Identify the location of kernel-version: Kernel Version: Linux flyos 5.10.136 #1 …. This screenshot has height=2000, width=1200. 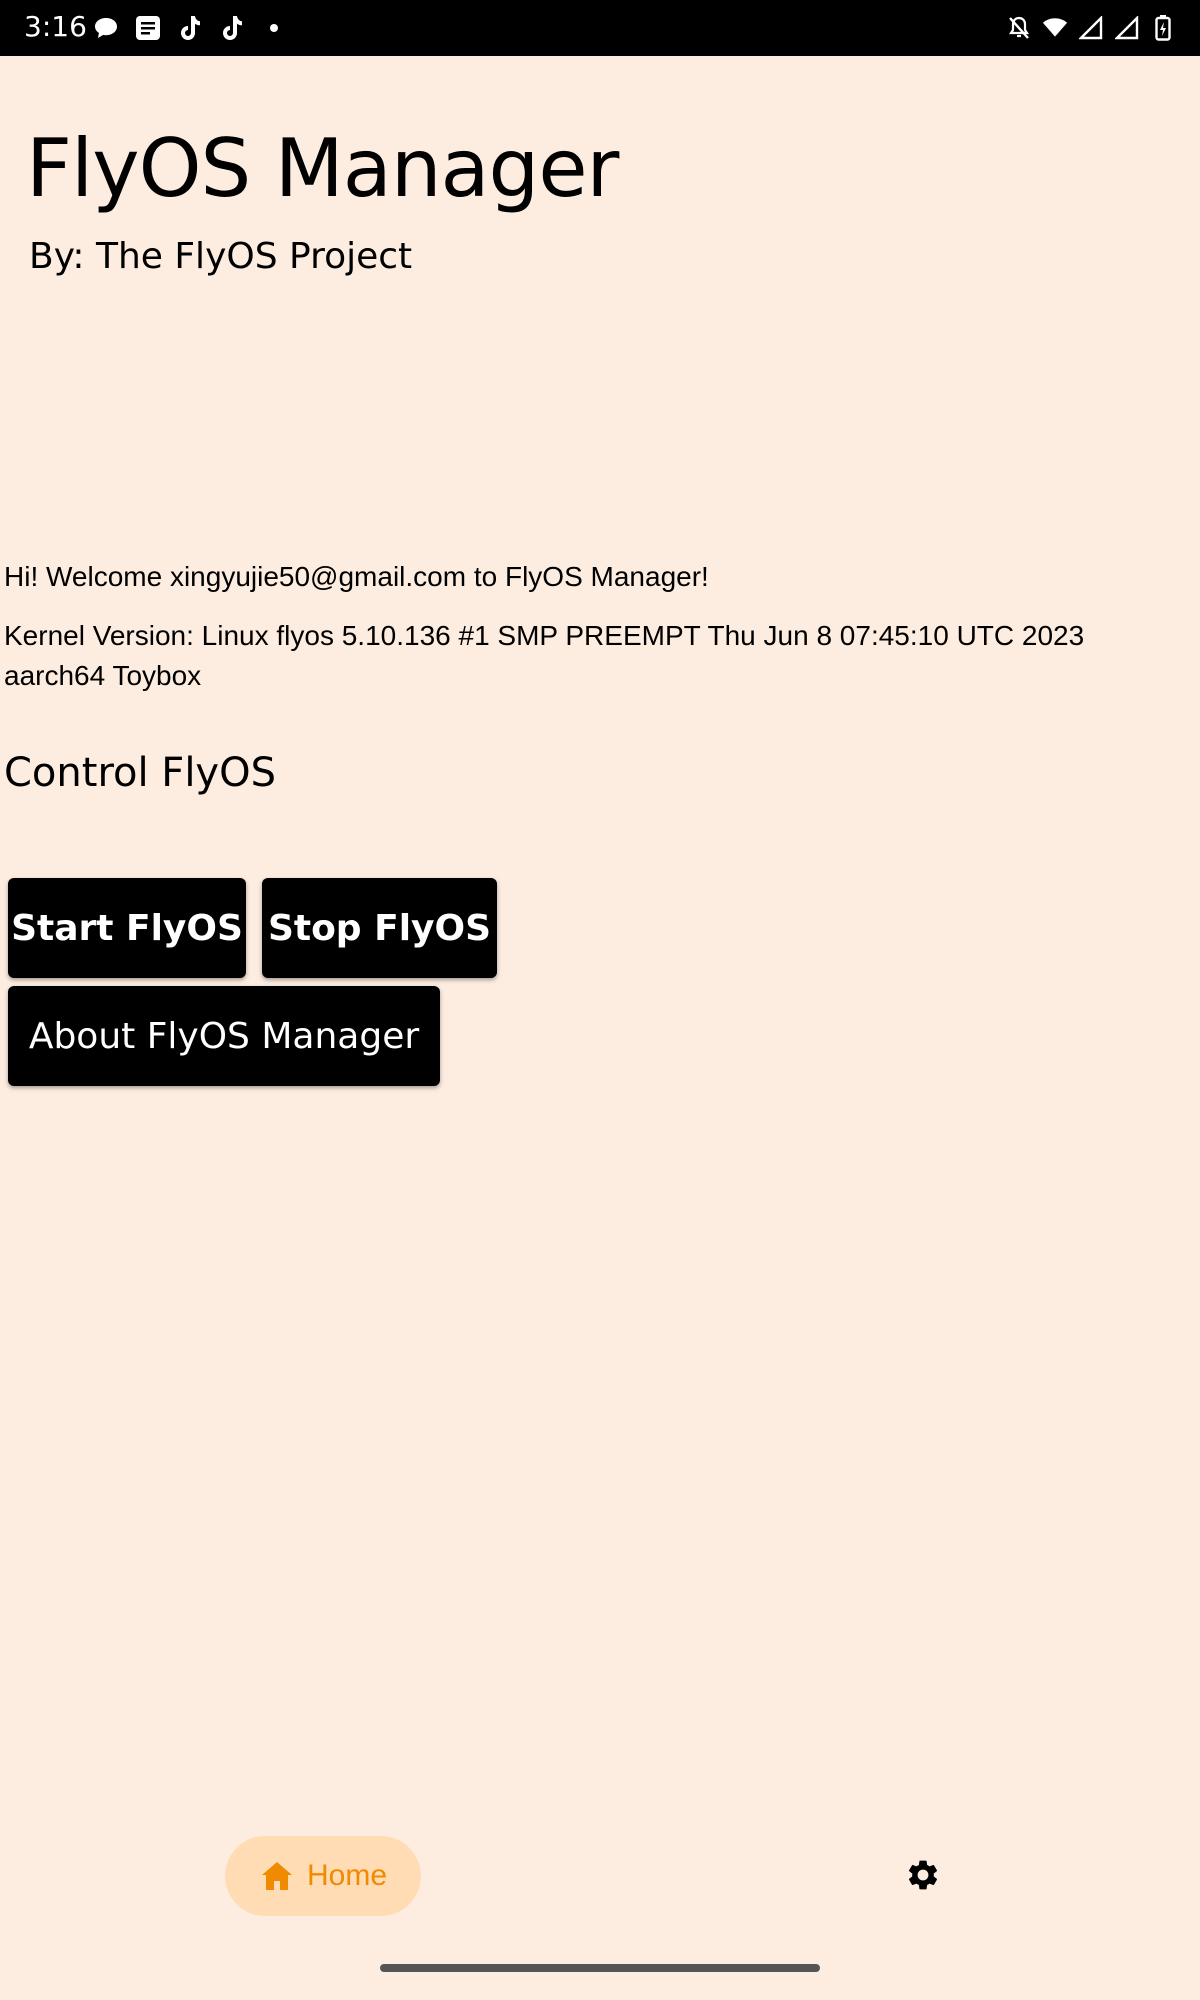
(544, 655).